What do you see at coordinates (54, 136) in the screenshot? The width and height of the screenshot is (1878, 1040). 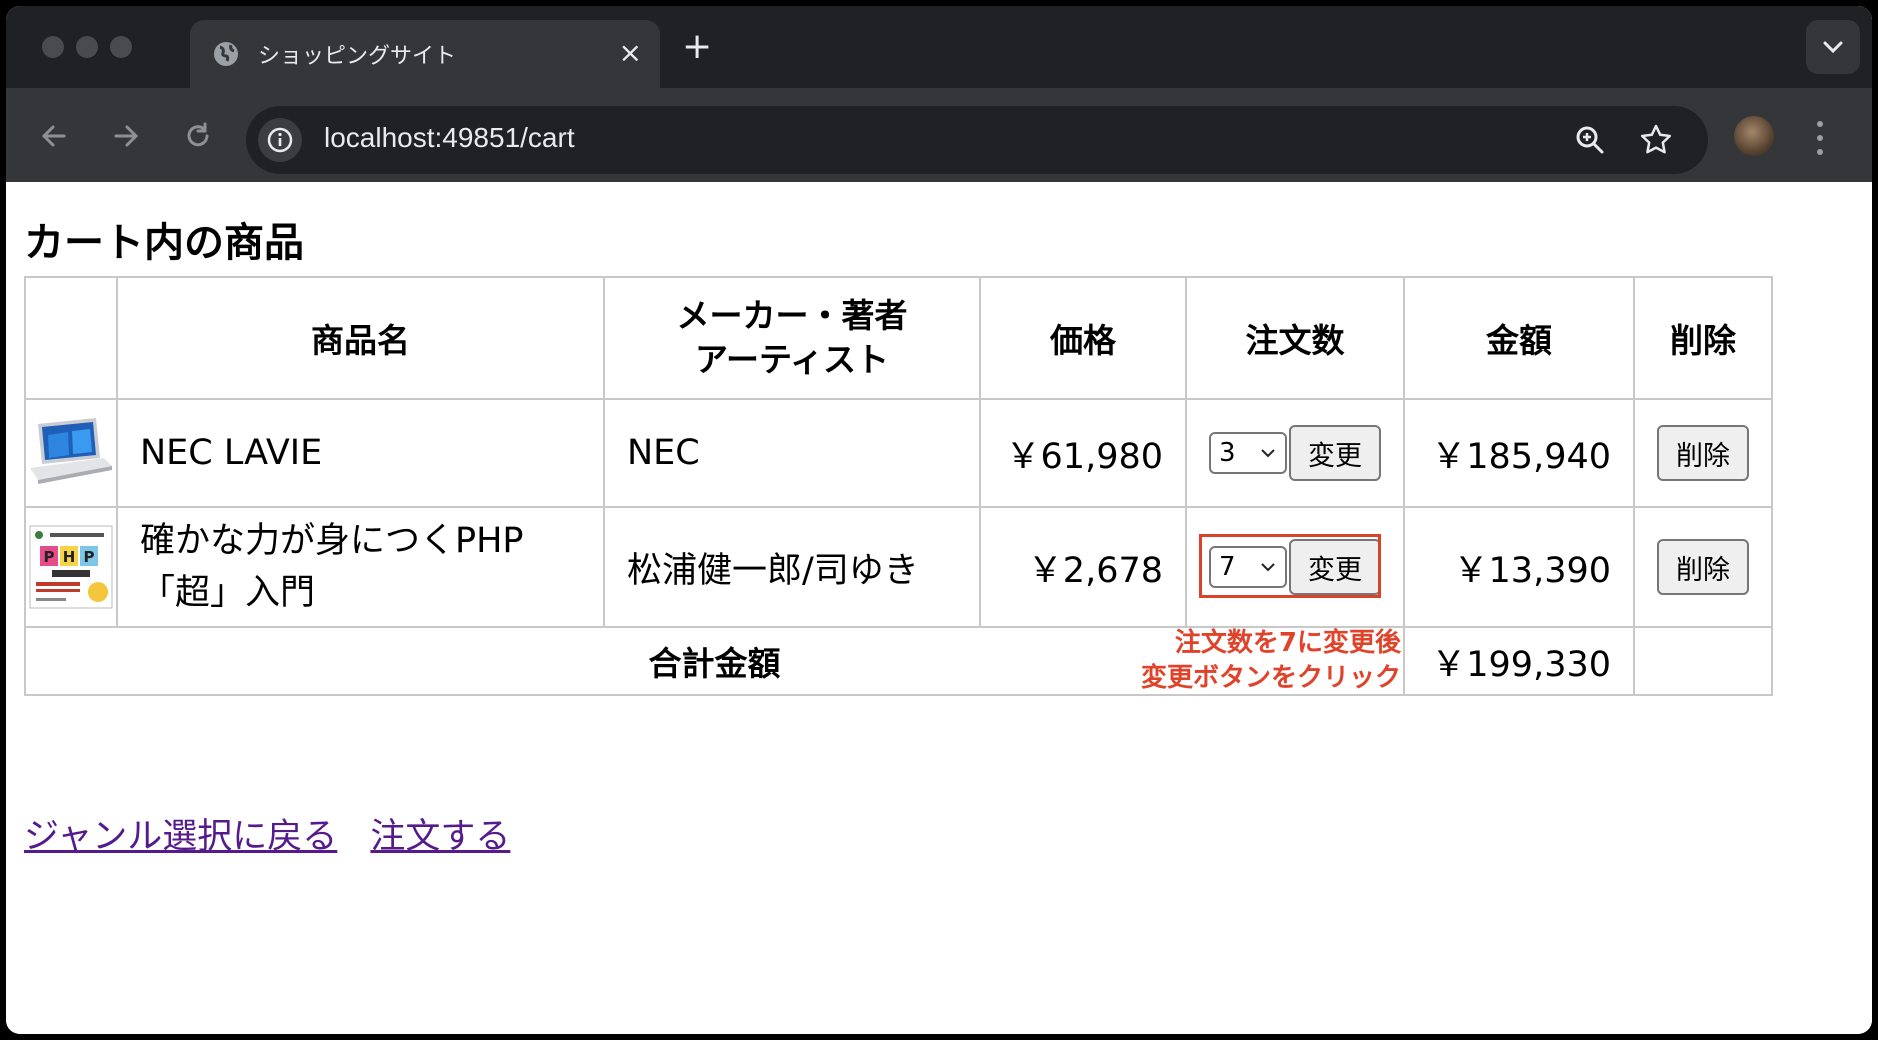 I see `back-arrow-icon` at bounding box center [54, 136].